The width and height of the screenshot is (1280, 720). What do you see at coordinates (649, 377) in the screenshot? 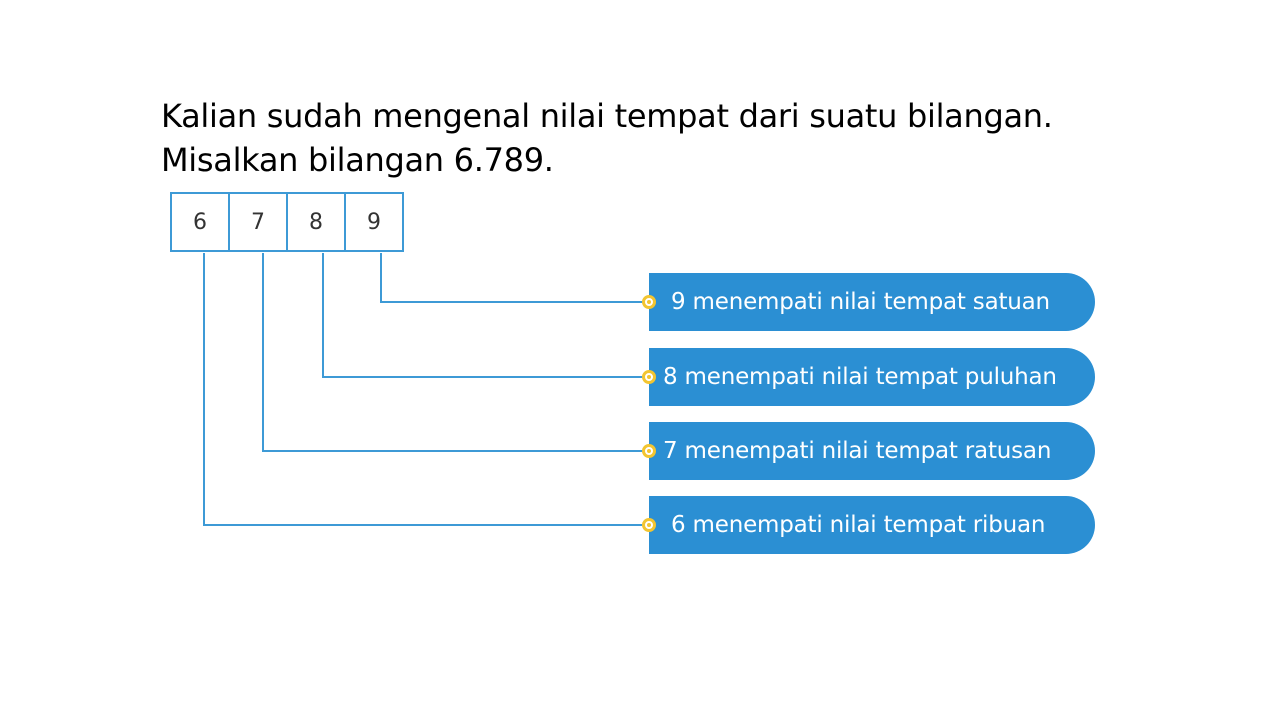
I see `connector-dot-tens` at bounding box center [649, 377].